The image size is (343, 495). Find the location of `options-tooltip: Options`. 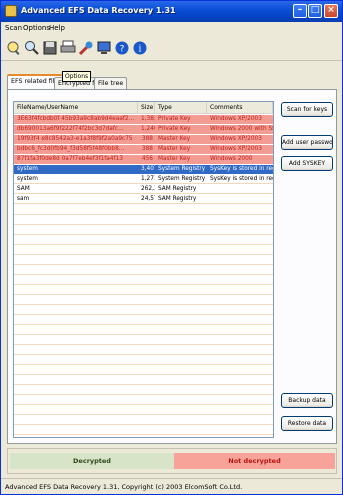

options-tooltip: Options is located at coordinates (77, 76).